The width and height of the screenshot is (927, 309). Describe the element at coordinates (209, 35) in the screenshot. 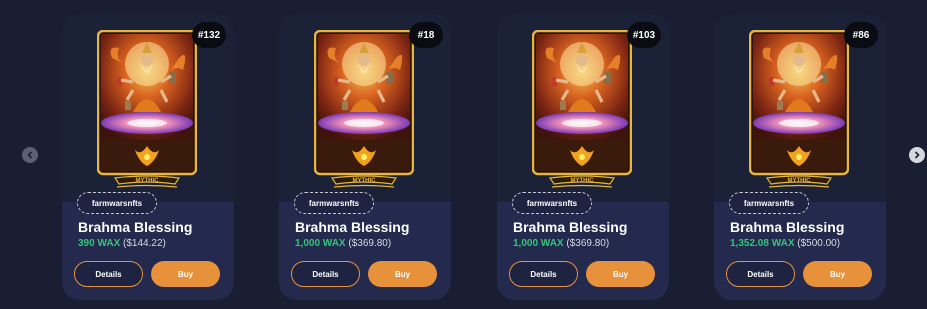

I see `mint-number-badge: #132` at that location.